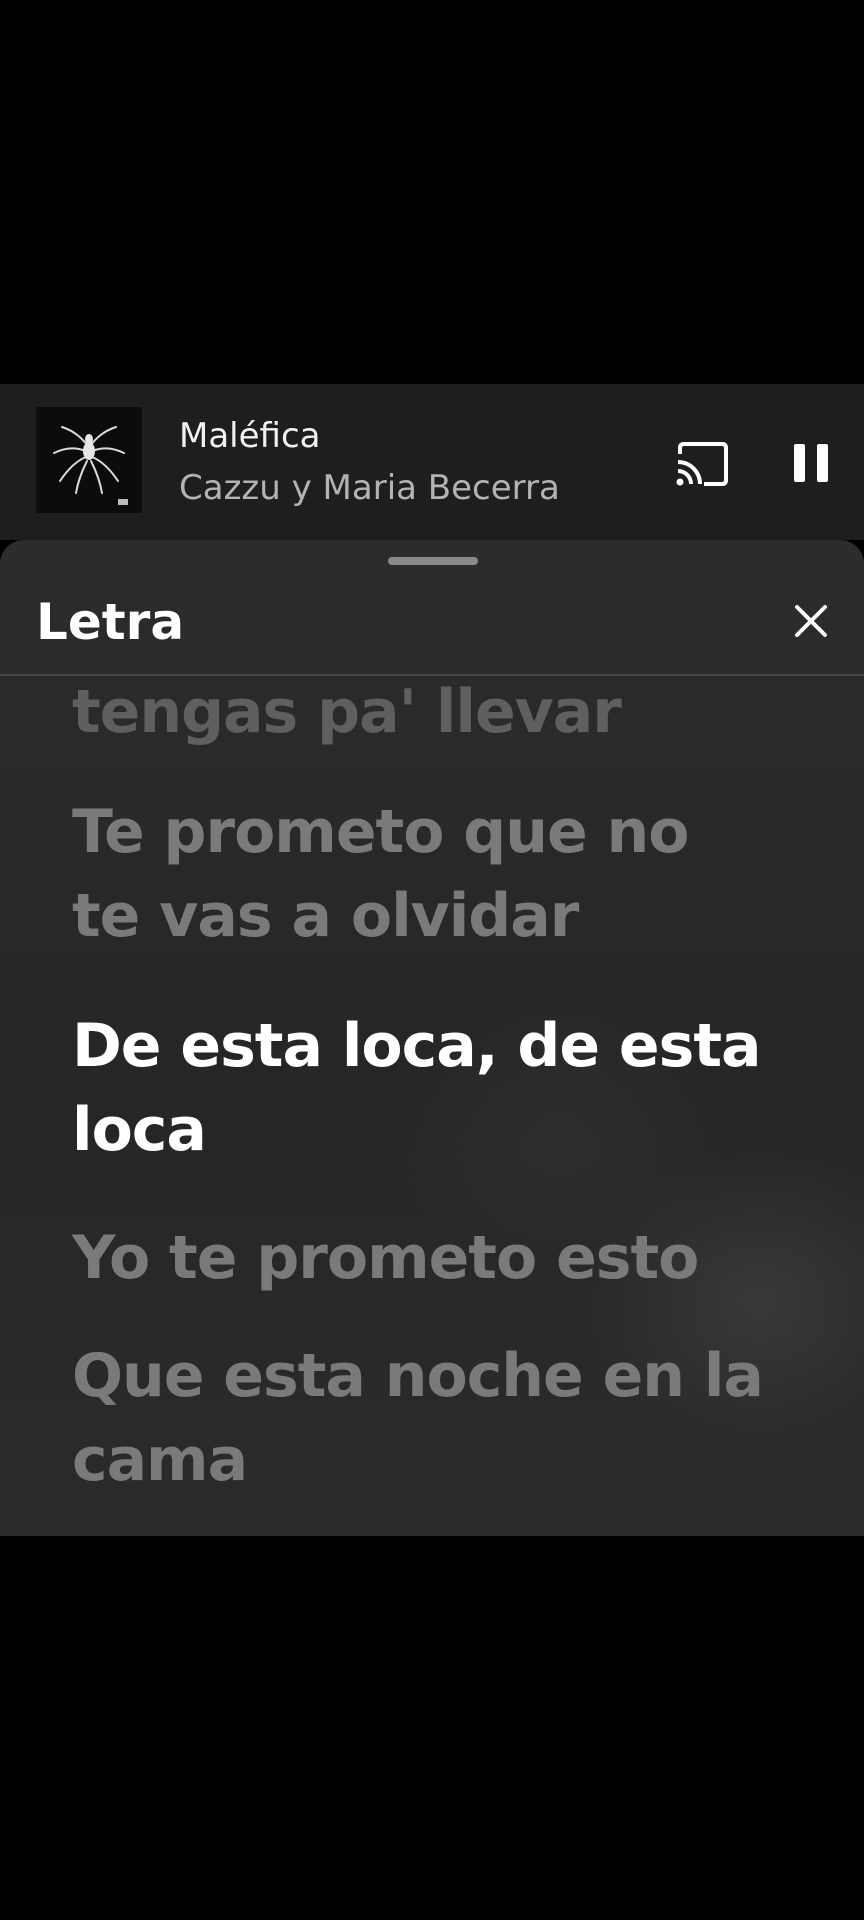 This screenshot has height=1920, width=864. I want to click on track-artist: Cazzu y Maria Becerra, so click(369, 488).